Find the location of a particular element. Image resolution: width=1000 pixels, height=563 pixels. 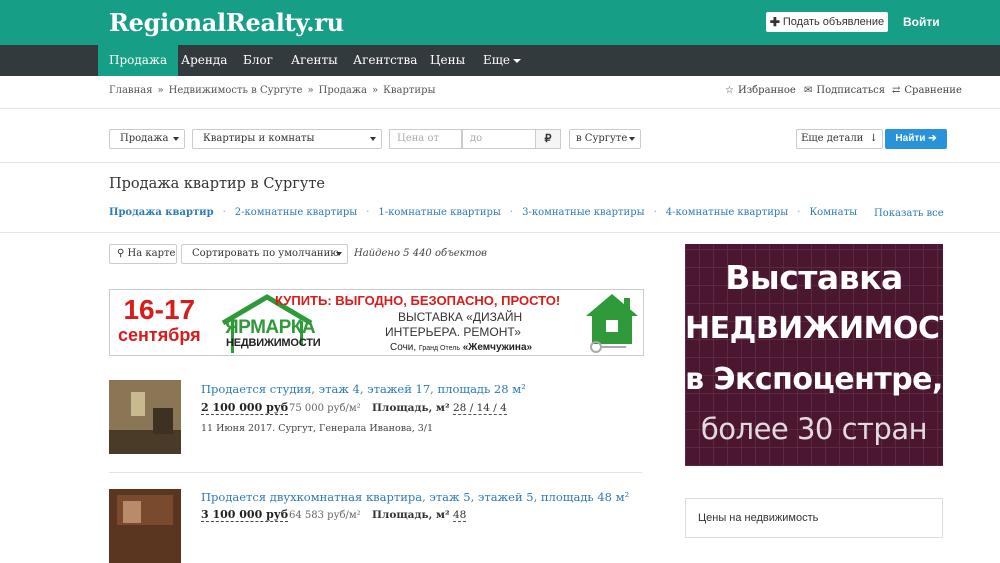

side-banner-line1: Выставка is located at coordinates (814, 277).